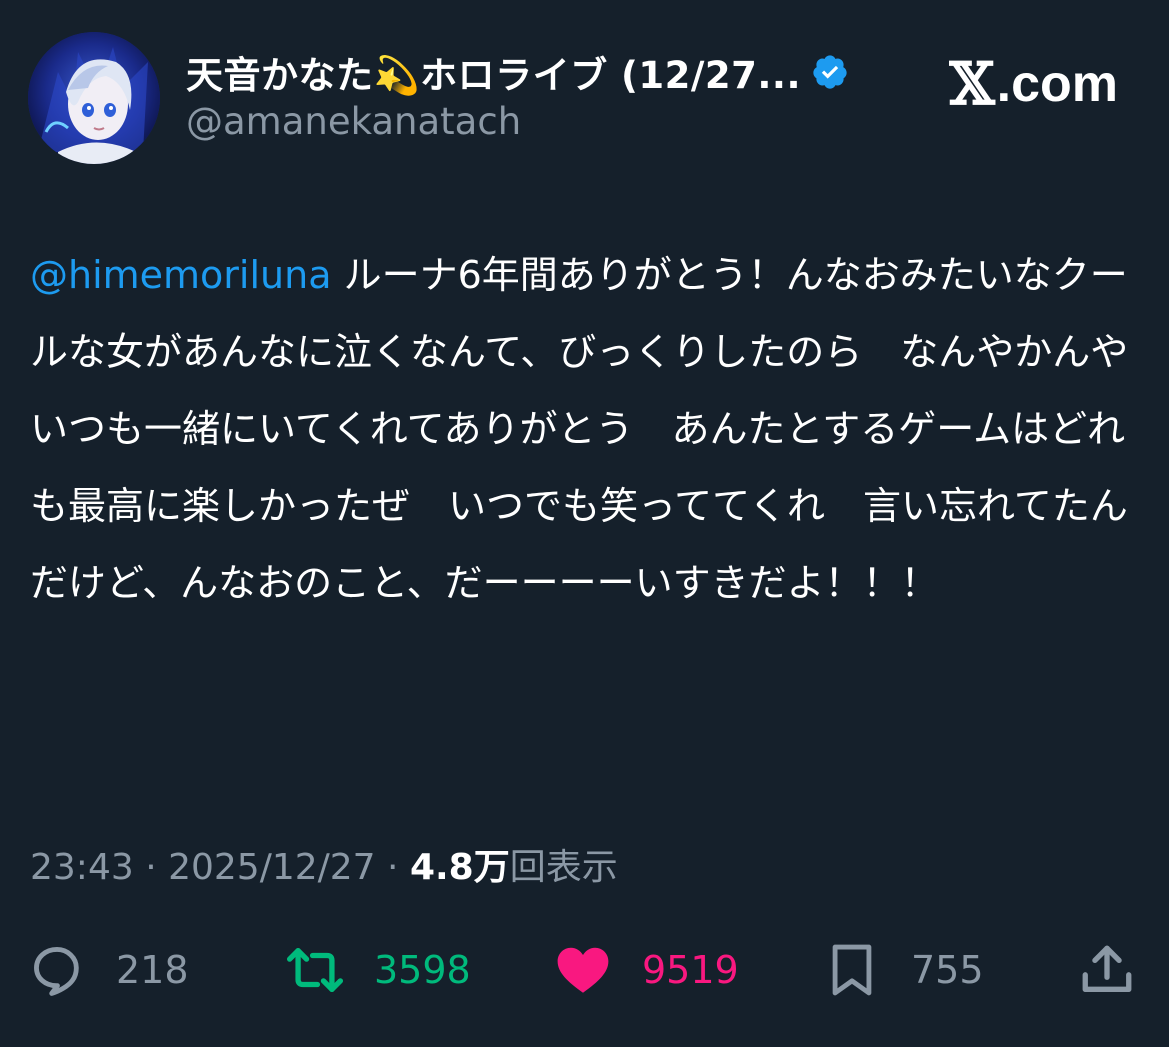 This screenshot has height=1047, width=1169. What do you see at coordinates (152, 970) in the screenshot?
I see `reply-count: 218` at bounding box center [152, 970].